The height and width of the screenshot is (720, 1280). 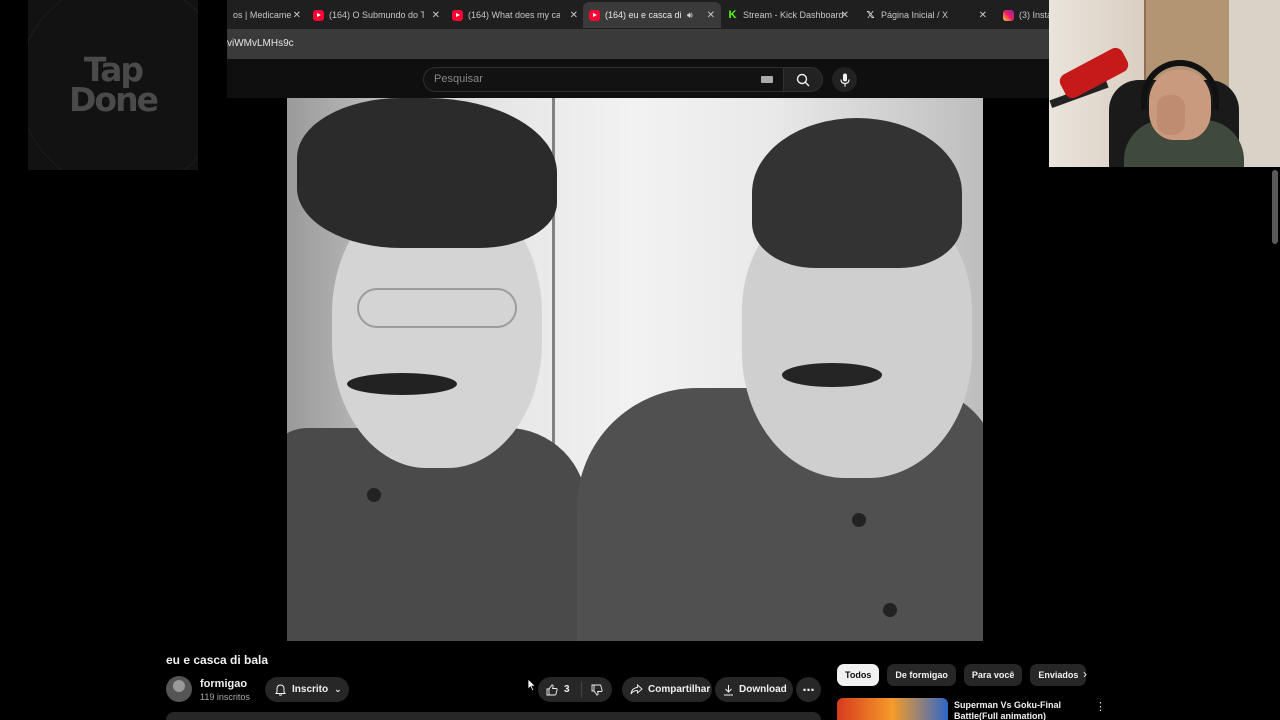 I want to click on channel-name: formigao, so click(x=223, y=684).